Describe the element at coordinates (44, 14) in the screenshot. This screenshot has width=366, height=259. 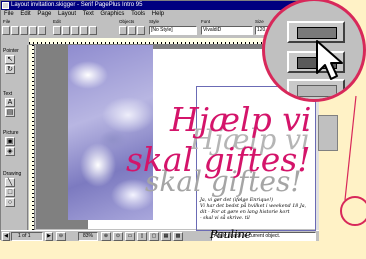
I see `menu-page: Page` at that location.